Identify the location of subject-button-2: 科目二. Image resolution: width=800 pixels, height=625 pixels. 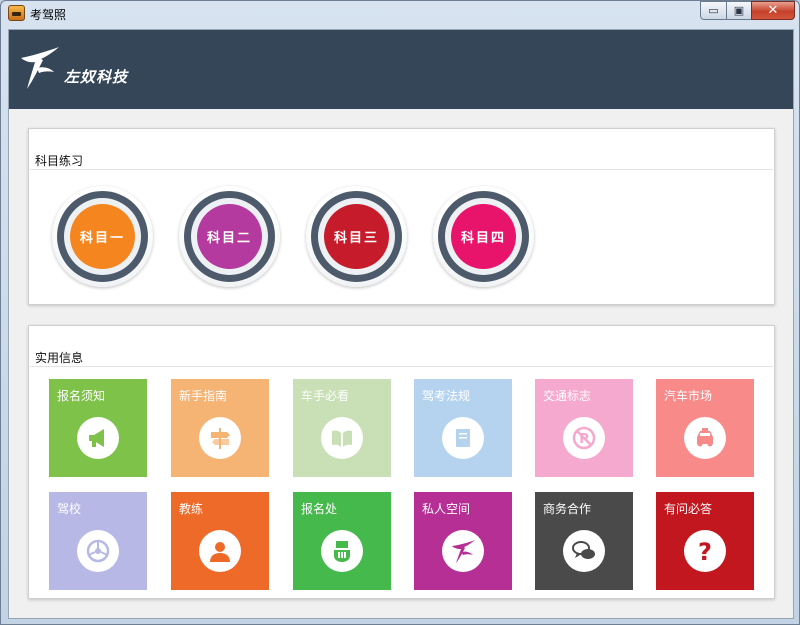
(229, 236).